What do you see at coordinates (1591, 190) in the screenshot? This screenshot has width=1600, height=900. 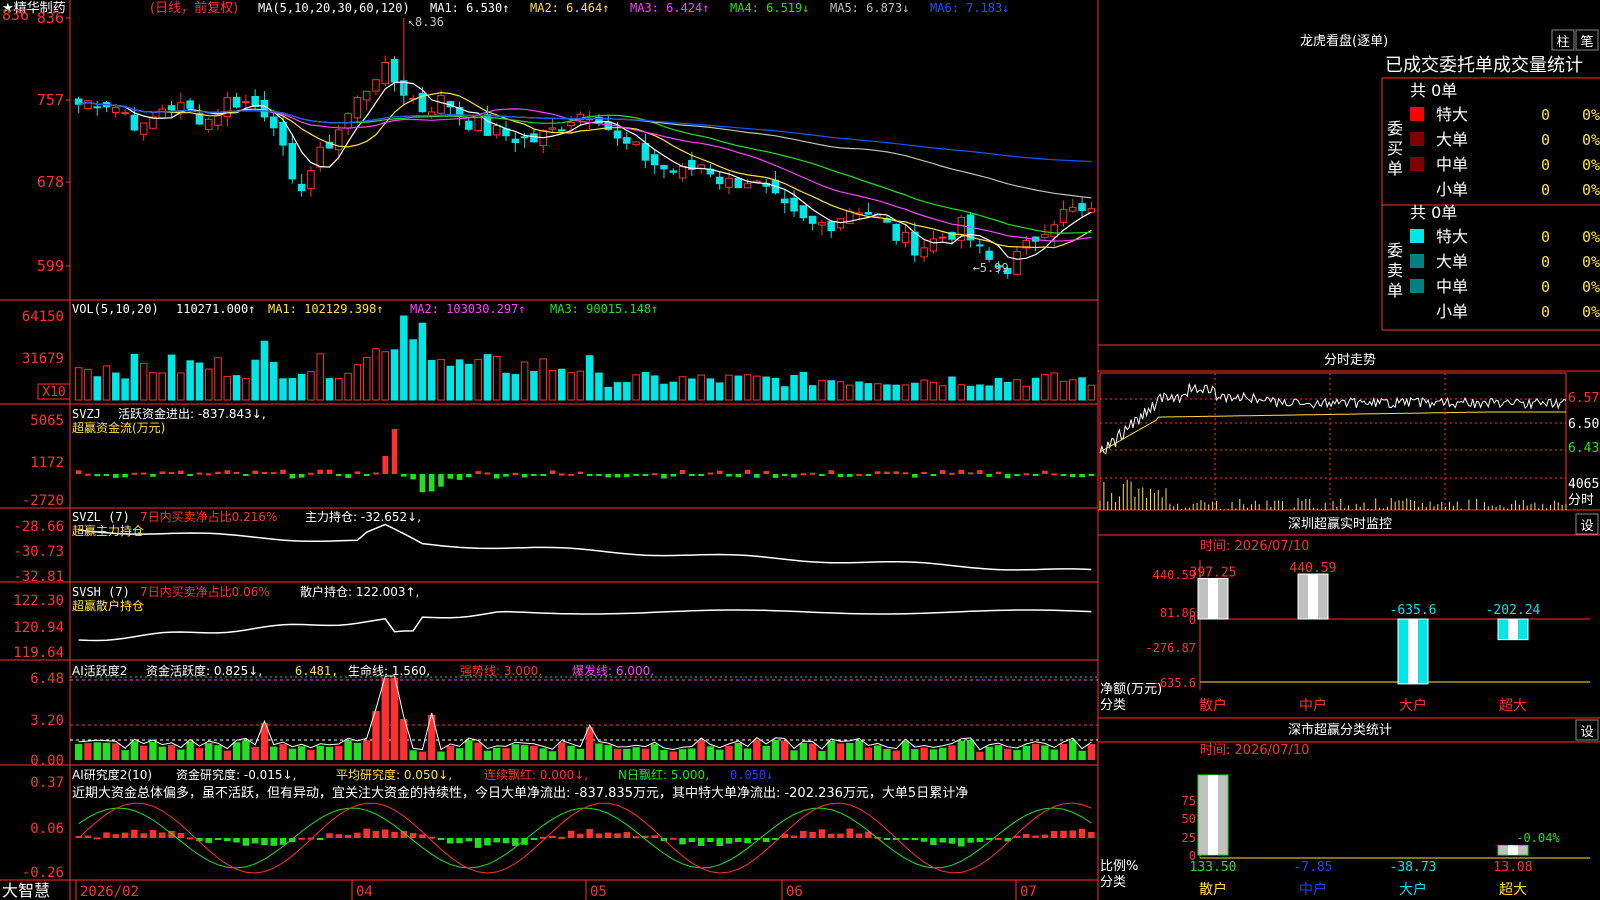 I see `buy-row-pct: 0%` at bounding box center [1591, 190].